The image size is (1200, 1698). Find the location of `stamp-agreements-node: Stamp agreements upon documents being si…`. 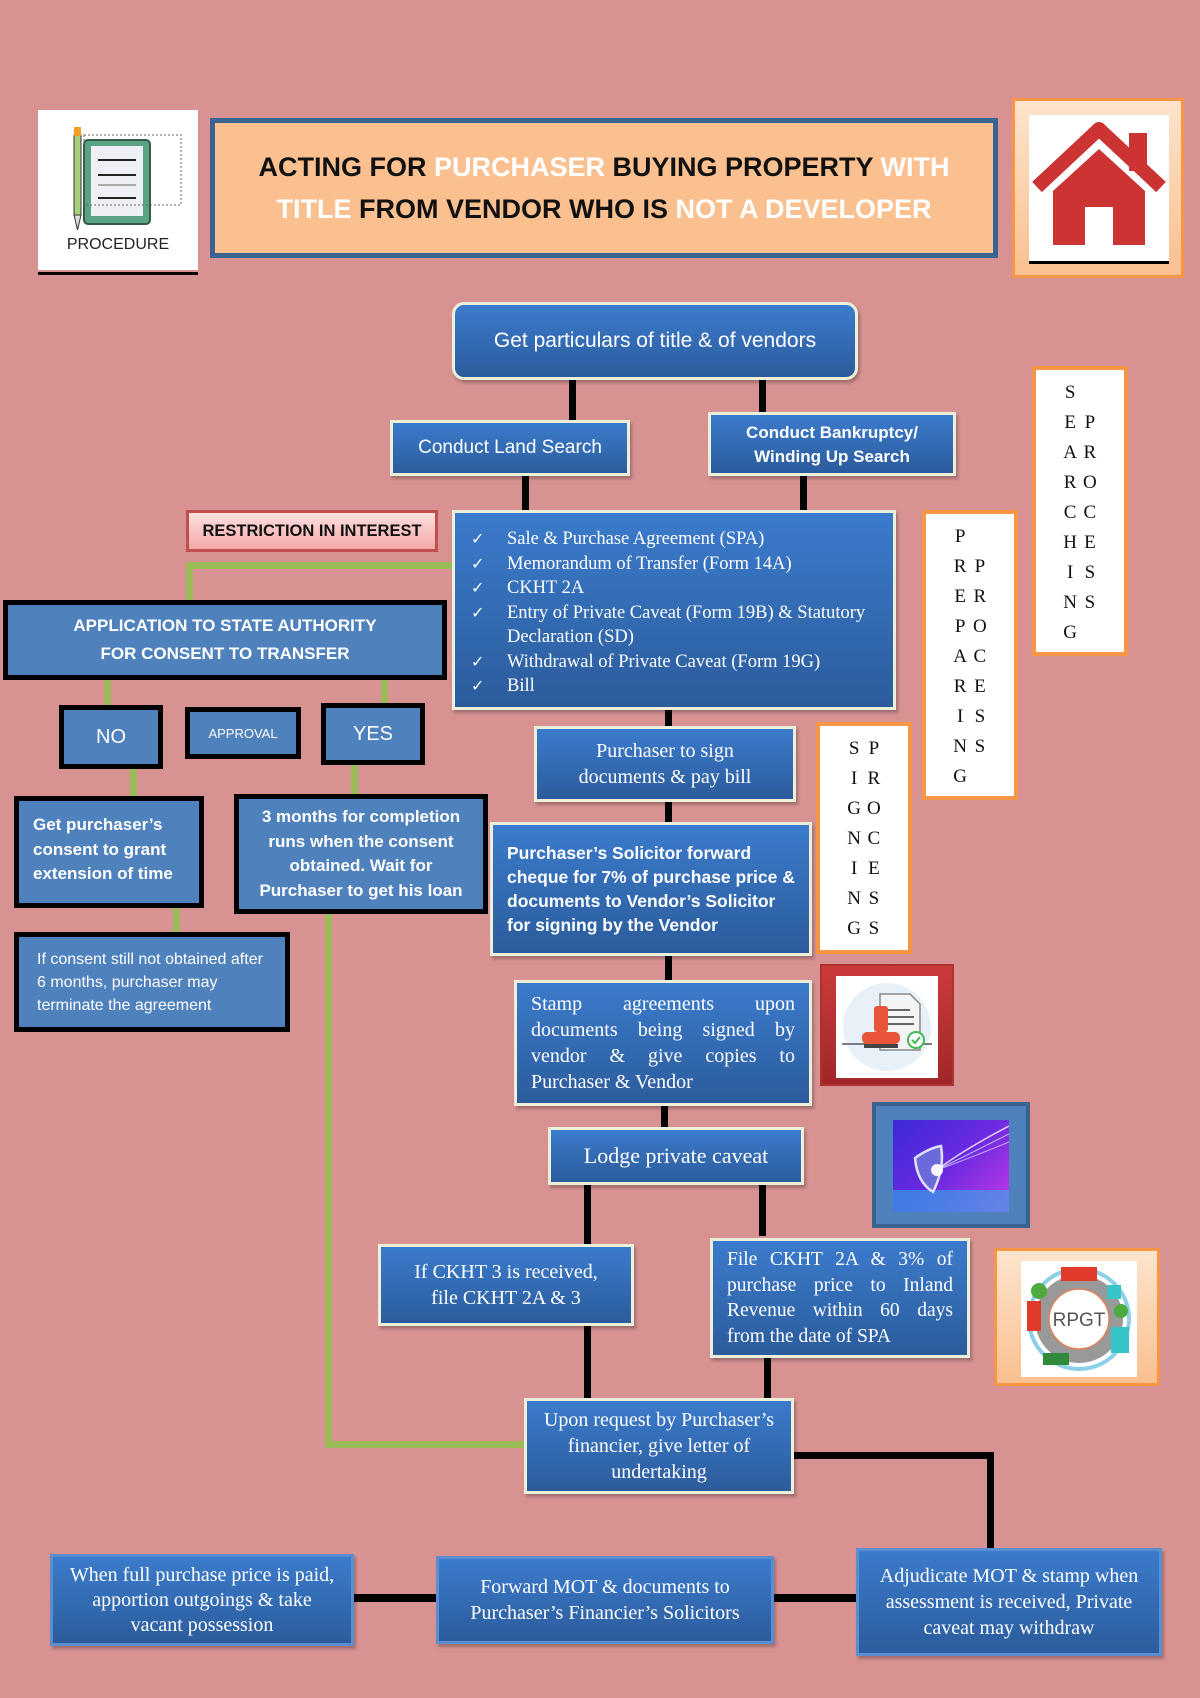

stamp-agreements-node: Stamp agreements upon documents being si… is located at coordinates (663, 1043).